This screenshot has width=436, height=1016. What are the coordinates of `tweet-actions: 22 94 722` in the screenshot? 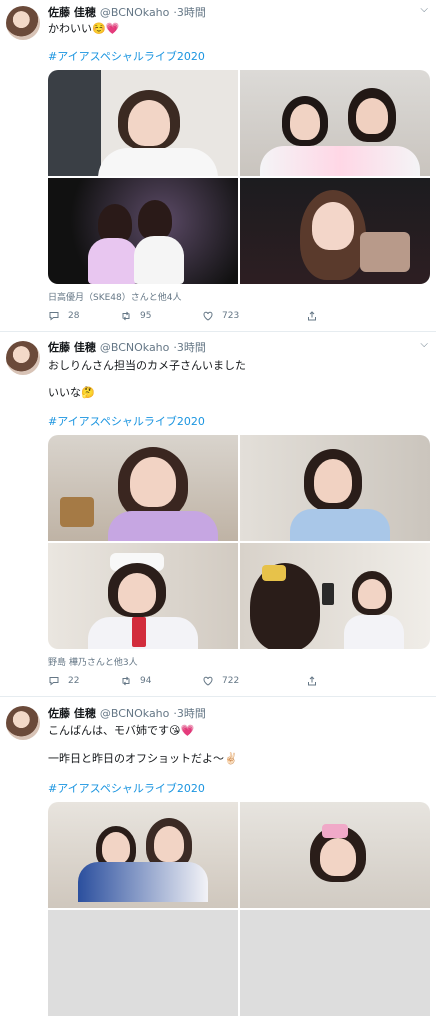 It's located at (213, 682).